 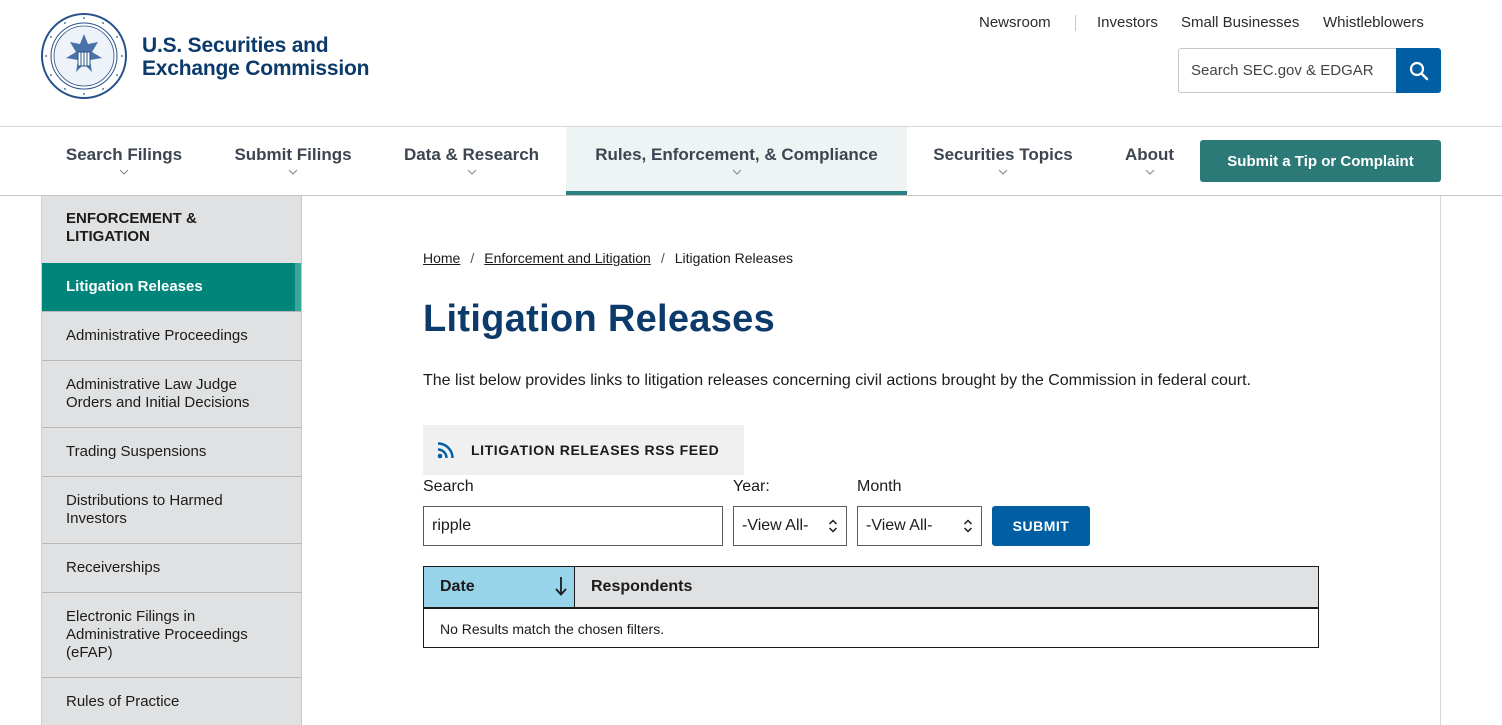 What do you see at coordinates (751, 486) in the screenshot?
I see `year-label: Year:` at bounding box center [751, 486].